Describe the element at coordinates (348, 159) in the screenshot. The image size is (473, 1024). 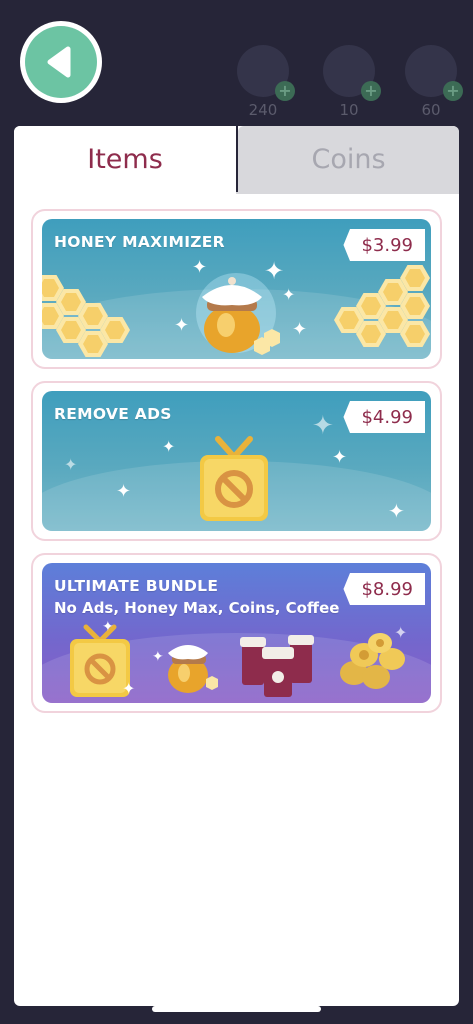
I see `tab-coins: Coins` at that location.